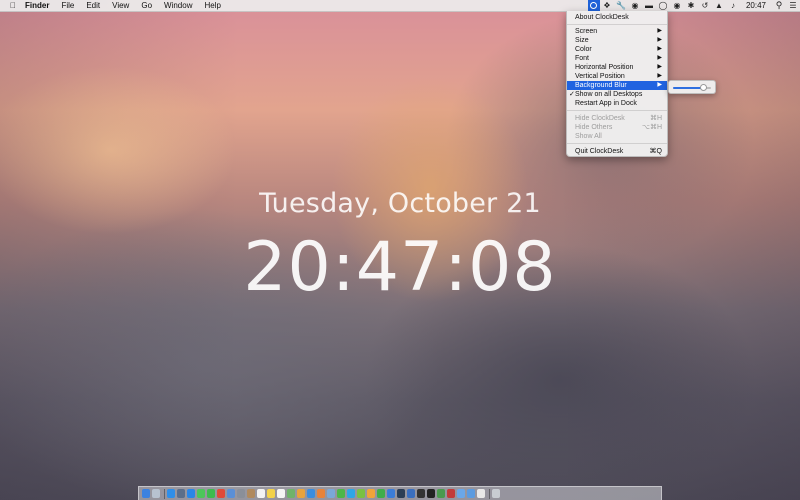 The height and width of the screenshot is (500, 800). I want to click on mail-icon, so click(231, 493).